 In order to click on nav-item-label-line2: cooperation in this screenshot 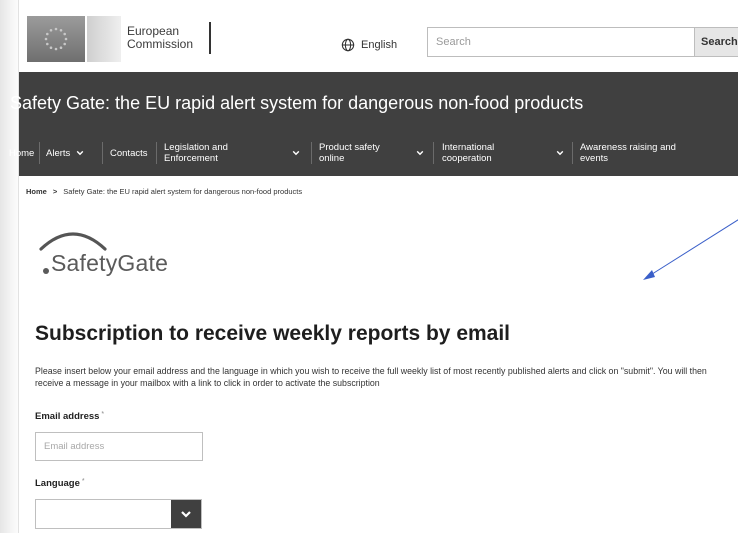, I will do `click(467, 158)`.